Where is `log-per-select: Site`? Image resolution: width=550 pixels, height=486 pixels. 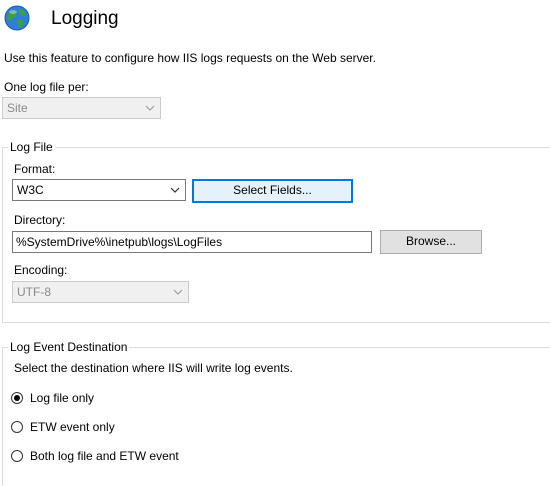 log-per-select: Site is located at coordinates (81, 108).